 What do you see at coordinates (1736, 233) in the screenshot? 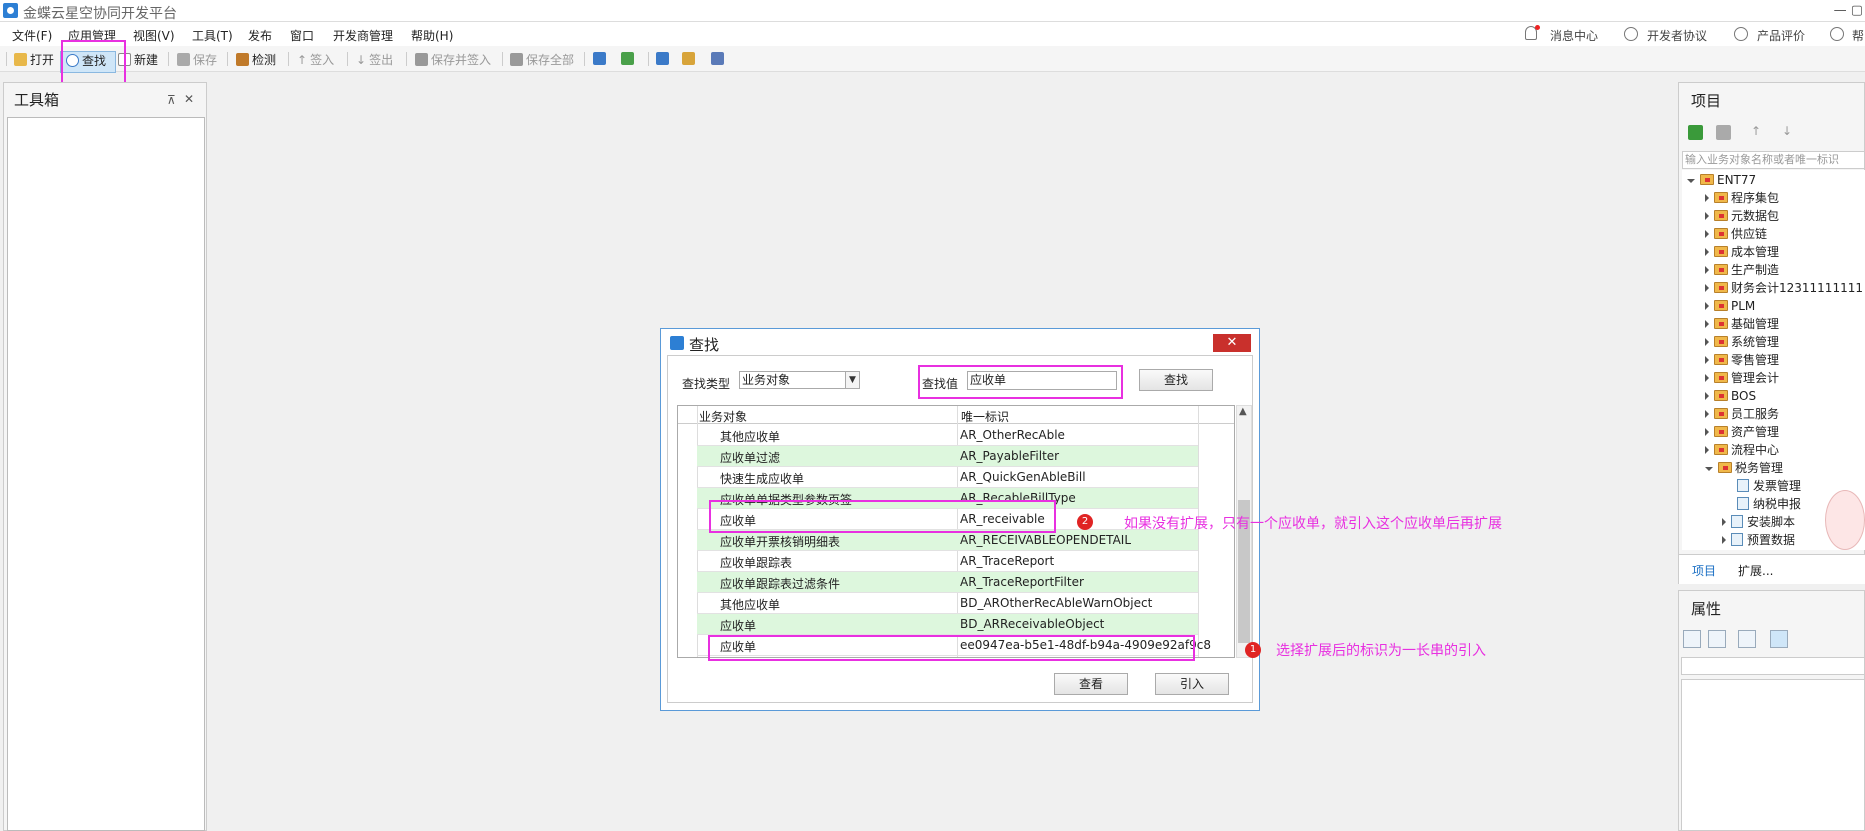
I see `tree-node: 供应链` at bounding box center [1736, 233].